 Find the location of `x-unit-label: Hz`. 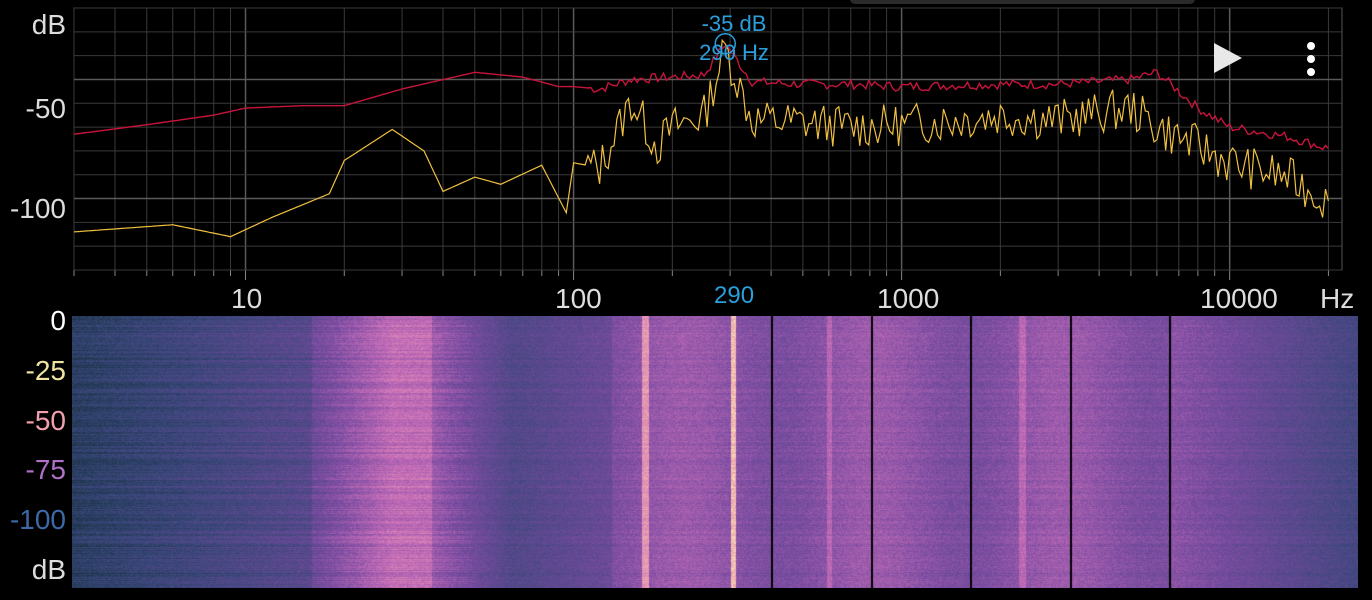

x-unit-label: Hz is located at coordinates (1337, 298).